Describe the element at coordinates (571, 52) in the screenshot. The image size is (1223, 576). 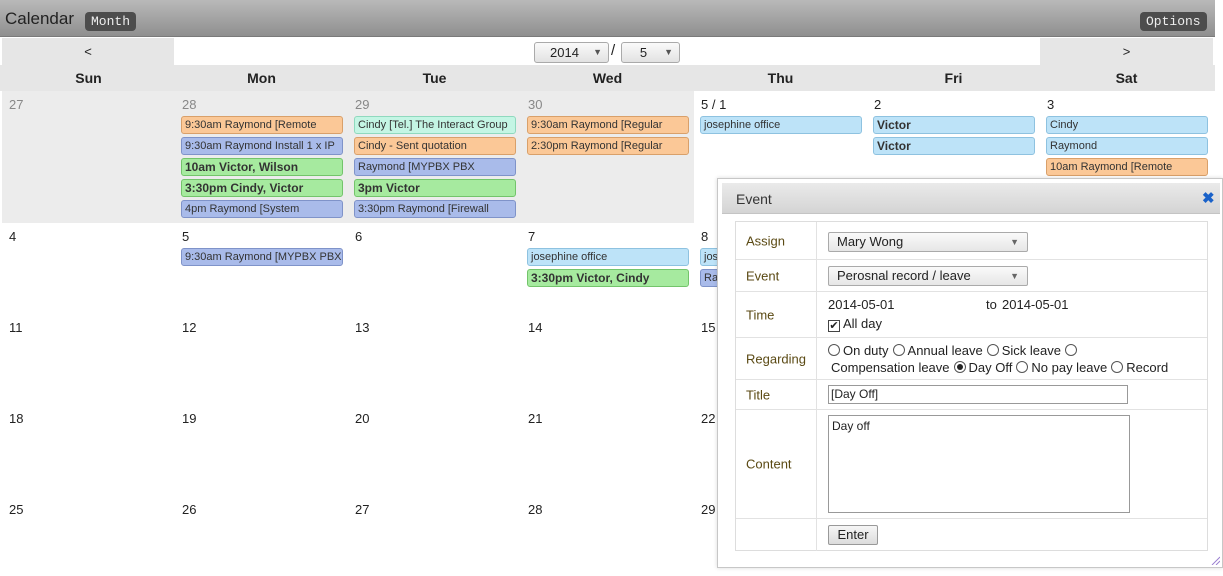
I see `year-select: 2014 ▼` at that location.